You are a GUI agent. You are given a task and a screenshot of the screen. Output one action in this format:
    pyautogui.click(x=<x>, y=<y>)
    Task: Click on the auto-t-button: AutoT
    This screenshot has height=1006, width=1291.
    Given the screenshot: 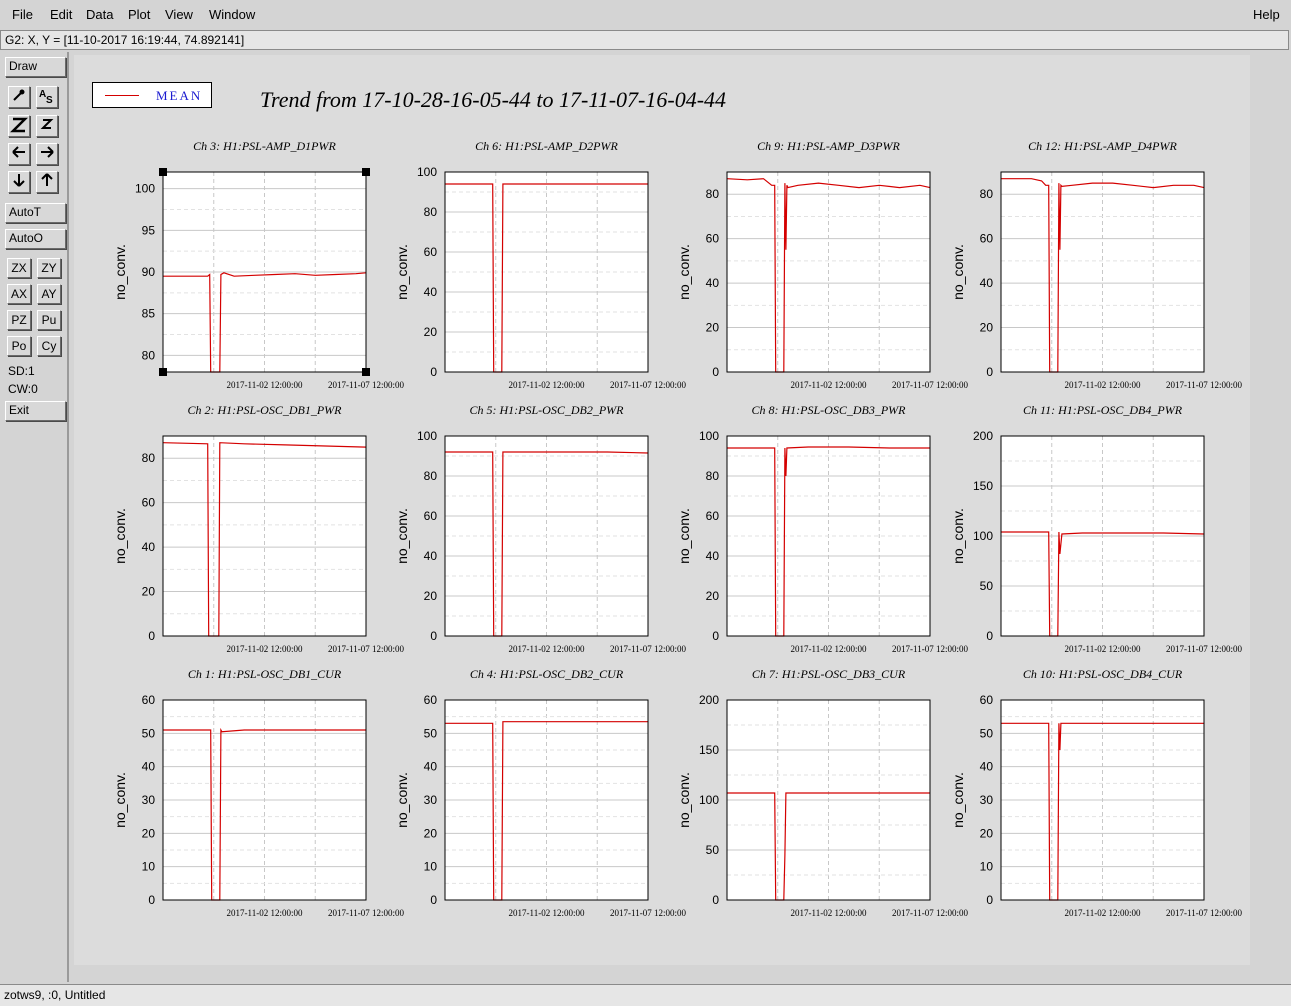 What is the action you would take?
    pyautogui.click(x=35, y=213)
    